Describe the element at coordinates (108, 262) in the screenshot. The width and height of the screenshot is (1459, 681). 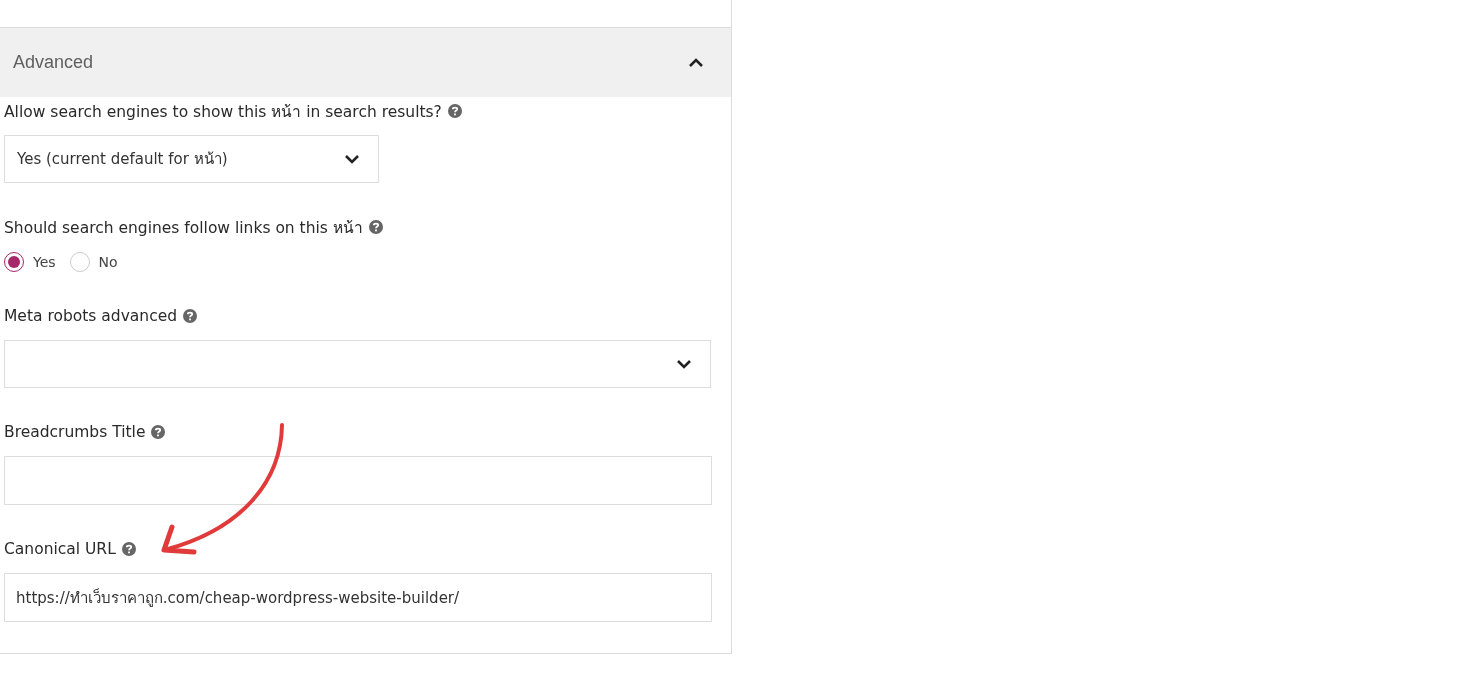
I see `radio-label: No` at that location.